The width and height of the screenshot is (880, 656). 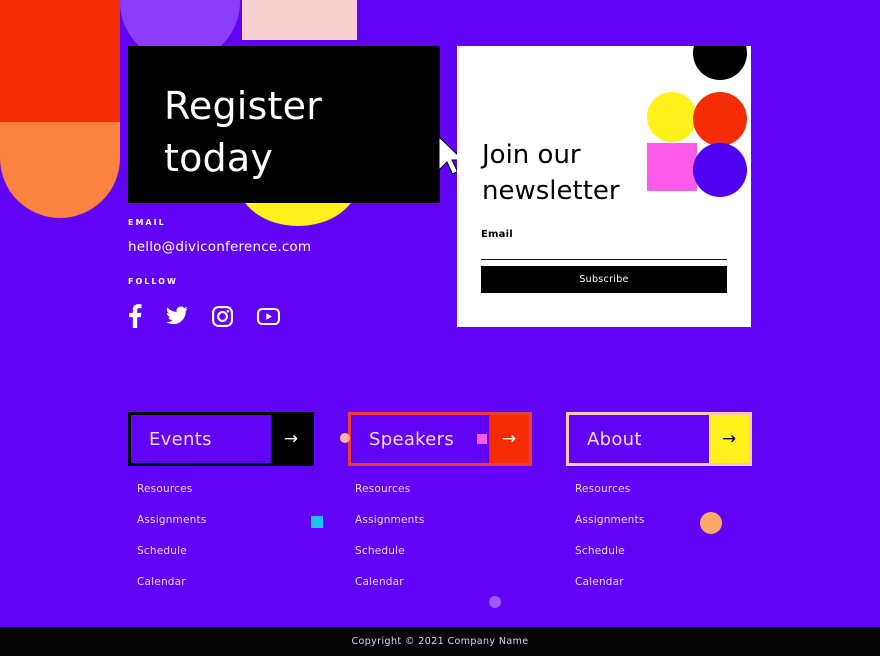 I want to click on twitter-icon, so click(x=177, y=315).